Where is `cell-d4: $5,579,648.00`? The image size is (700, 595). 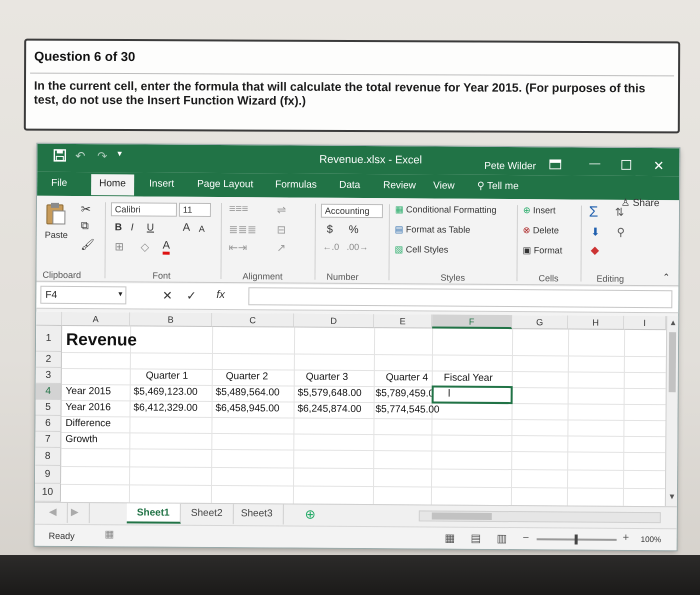
cell-d4: $5,579,648.00 is located at coordinates (330, 393).